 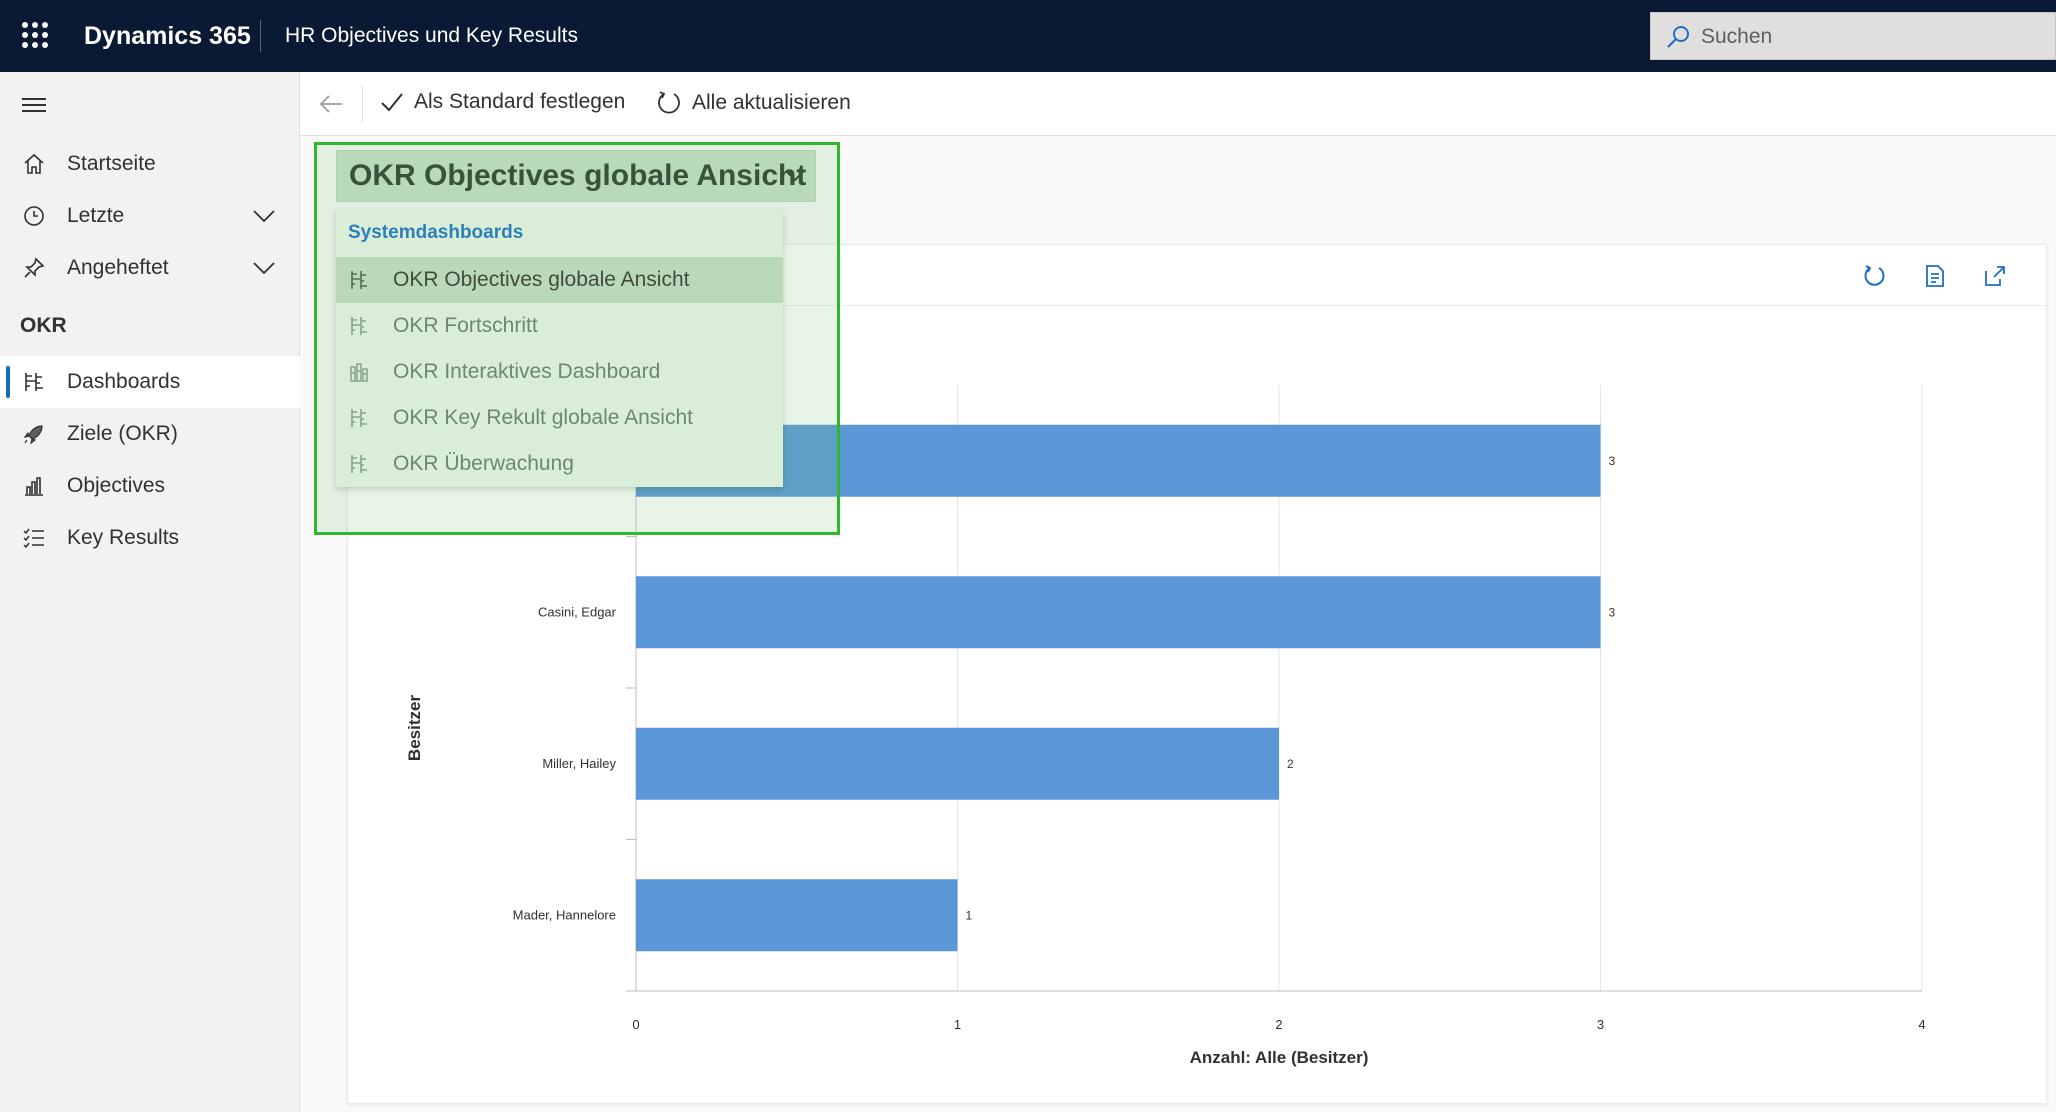 What do you see at coordinates (34, 216) in the screenshot?
I see `clock-icon` at bounding box center [34, 216].